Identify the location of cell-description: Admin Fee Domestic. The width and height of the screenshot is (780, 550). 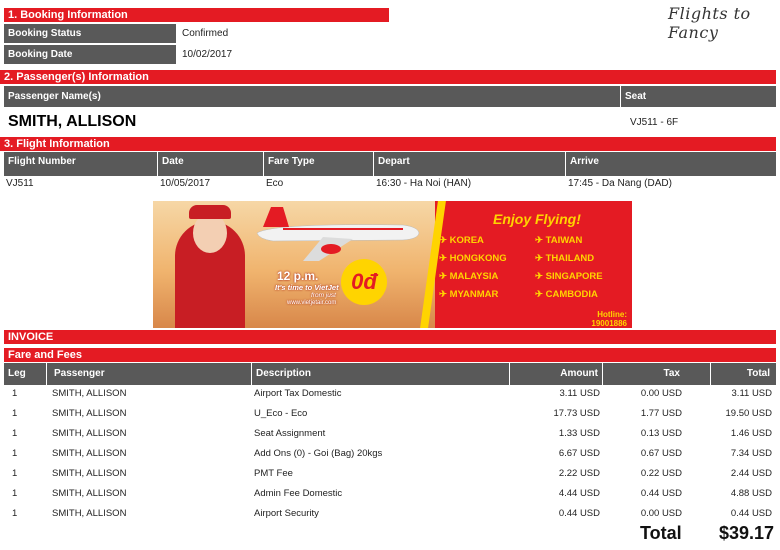
(298, 493).